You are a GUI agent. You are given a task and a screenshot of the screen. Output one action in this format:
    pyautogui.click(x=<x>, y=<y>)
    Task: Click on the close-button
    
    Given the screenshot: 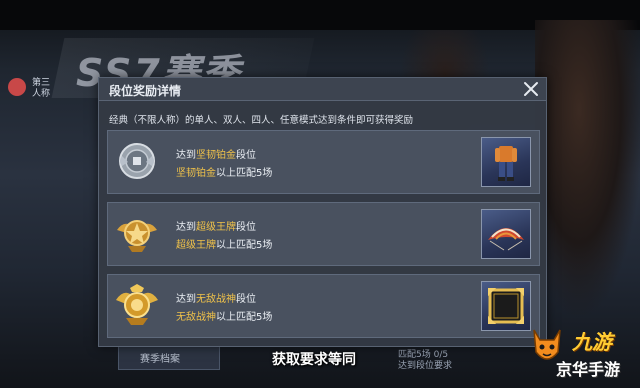 What is the action you would take?
    pyautogui.click(x=531, y=89)
    